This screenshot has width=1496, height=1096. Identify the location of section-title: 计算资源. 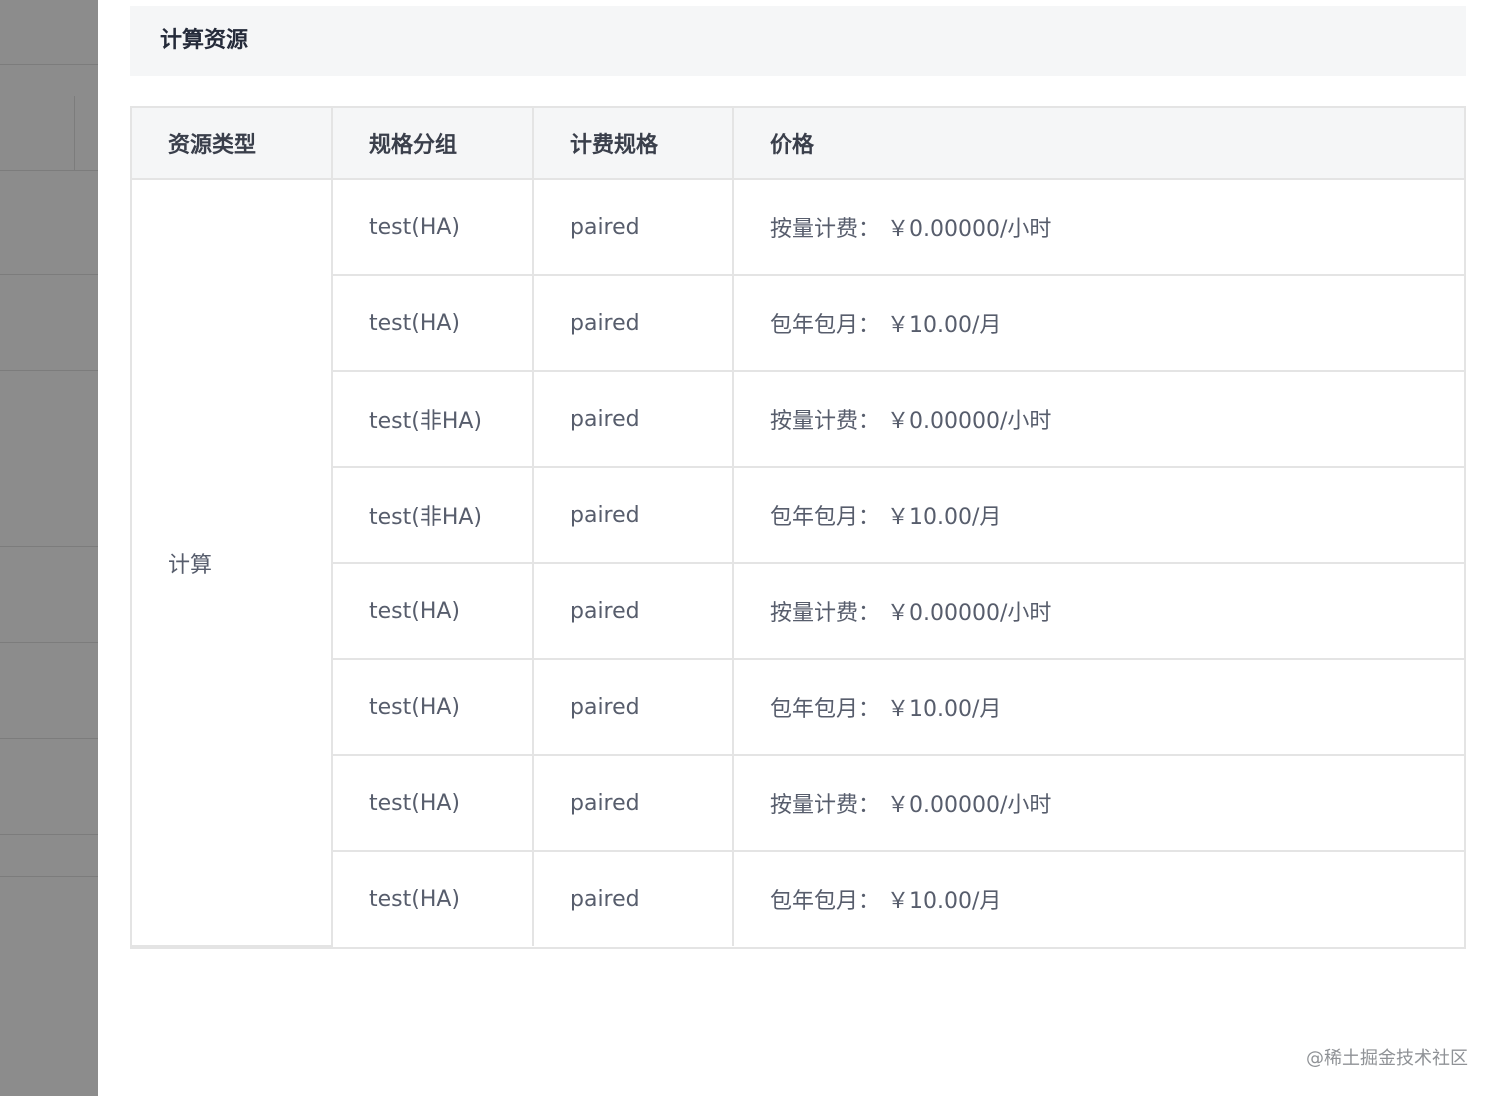
(204, 40).